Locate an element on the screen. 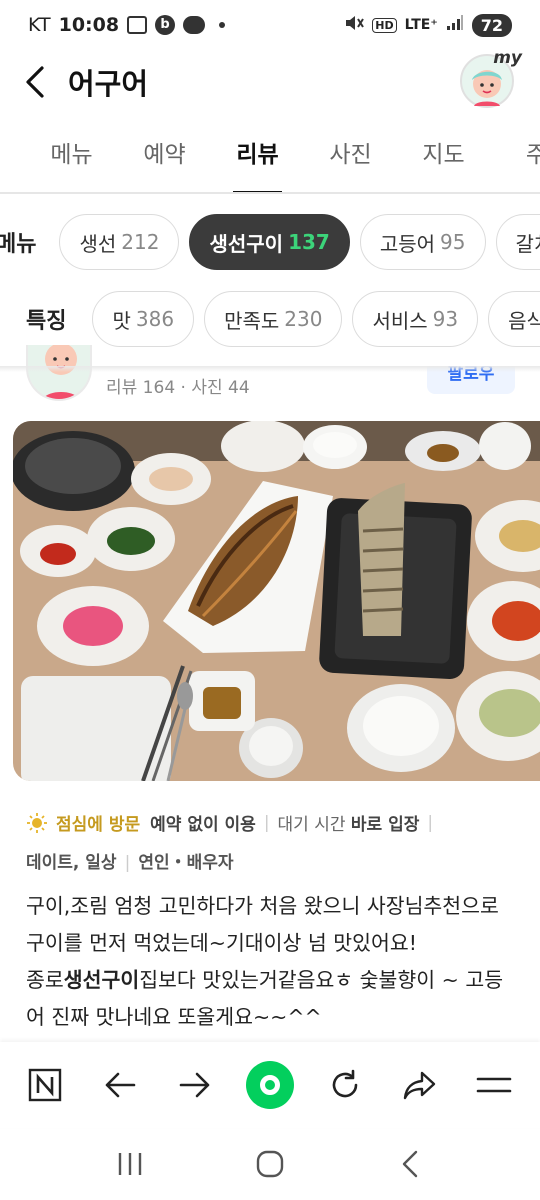 The image size is (540, 1200). menu-filter-label: 메뉴 is located at coordinates (18, 244).